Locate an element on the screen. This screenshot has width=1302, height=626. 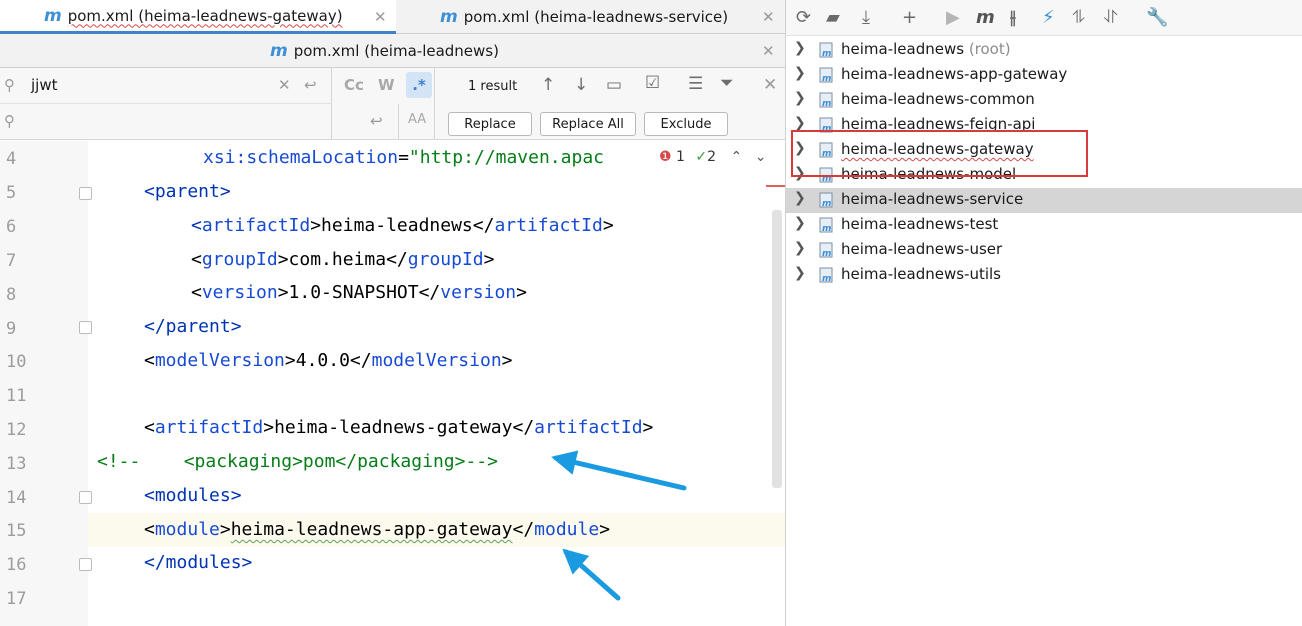
run-icon: ▶ is located at coordinates (953, 17).